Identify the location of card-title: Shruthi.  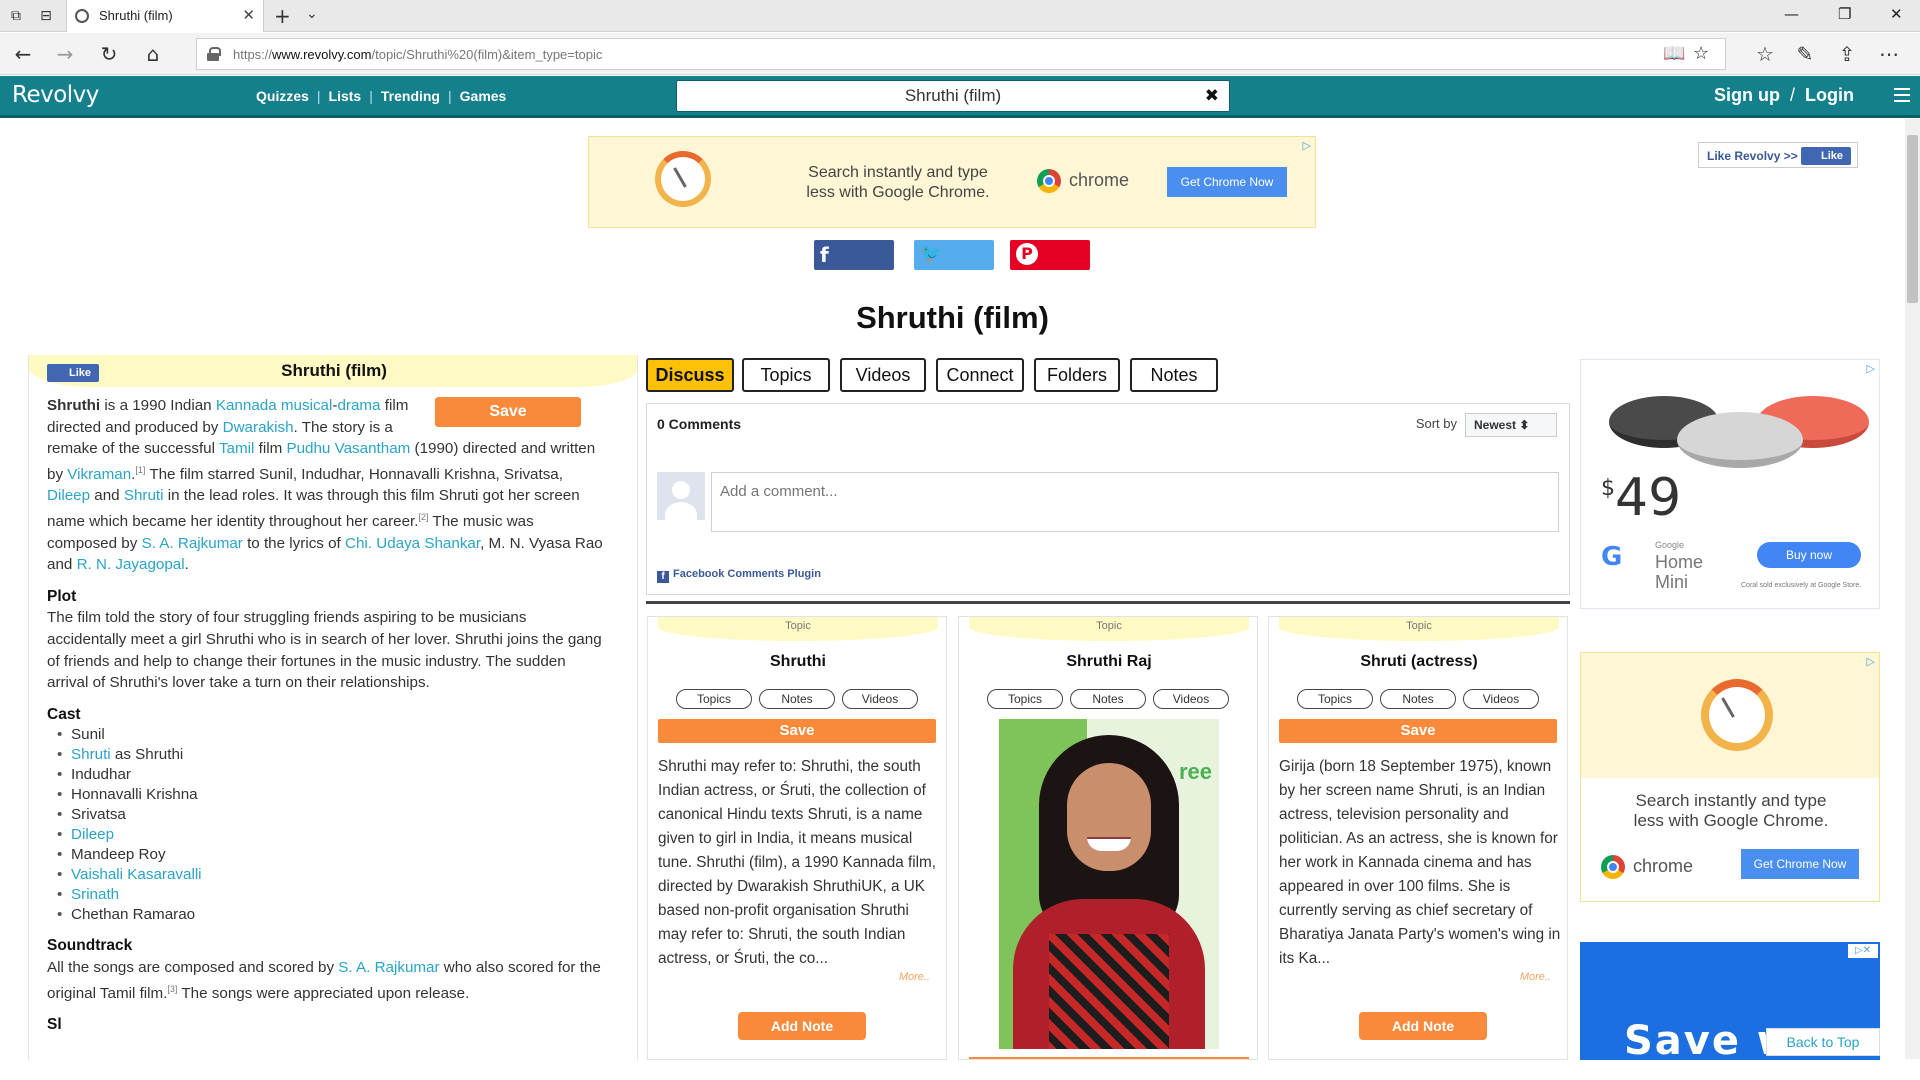
(797, 662).